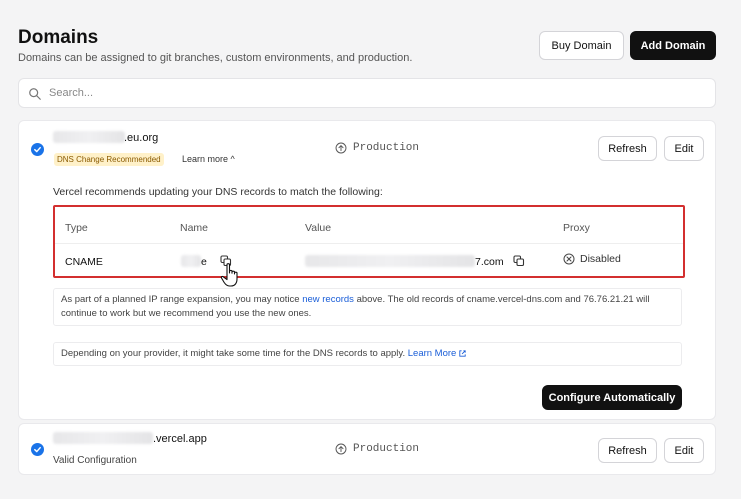  I want to click on domain-name-suffix: .eu.org, so click(141, 138).